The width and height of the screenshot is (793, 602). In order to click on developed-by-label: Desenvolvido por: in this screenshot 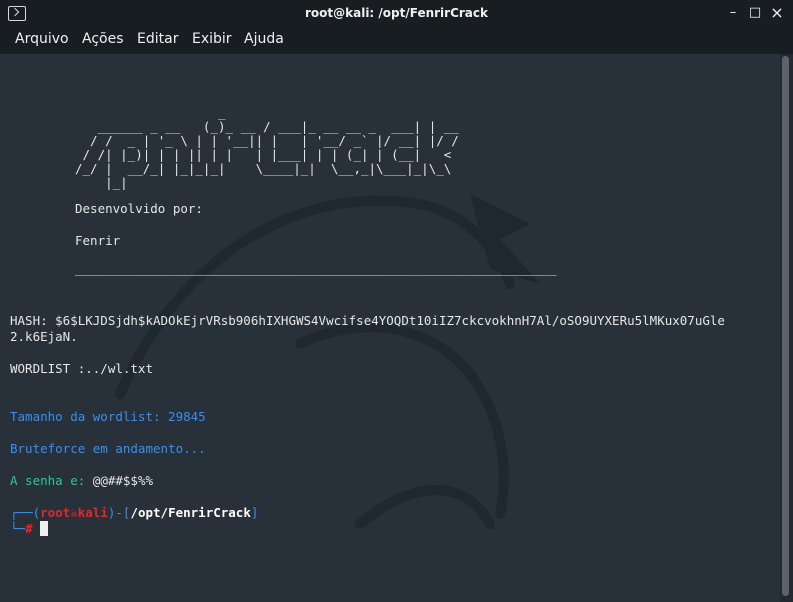, I will do `click(139, 208)`.